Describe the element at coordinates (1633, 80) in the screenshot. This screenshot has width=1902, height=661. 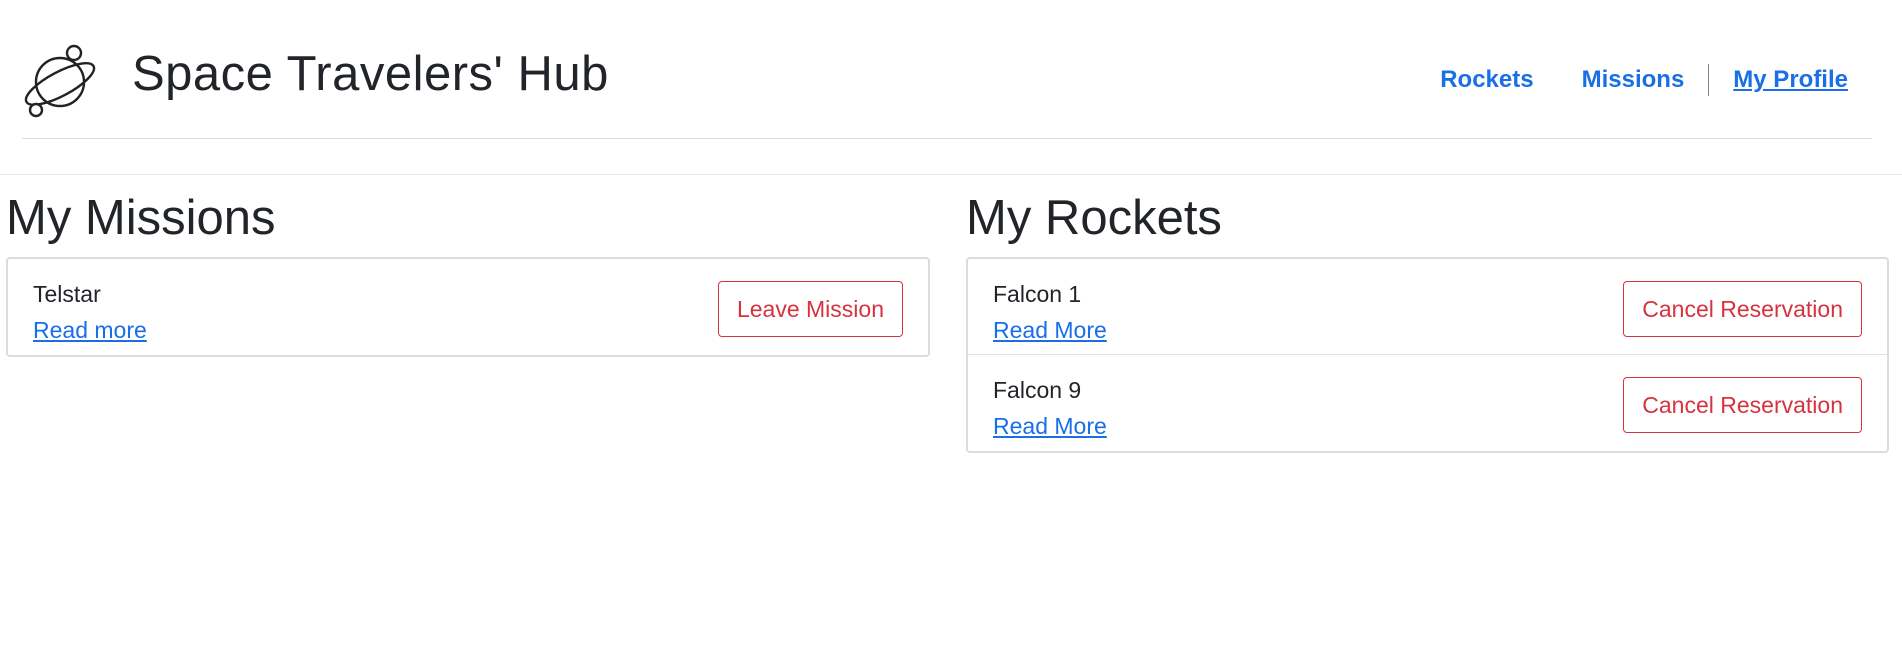
I see `nav-missions-link: Missions` at that location.